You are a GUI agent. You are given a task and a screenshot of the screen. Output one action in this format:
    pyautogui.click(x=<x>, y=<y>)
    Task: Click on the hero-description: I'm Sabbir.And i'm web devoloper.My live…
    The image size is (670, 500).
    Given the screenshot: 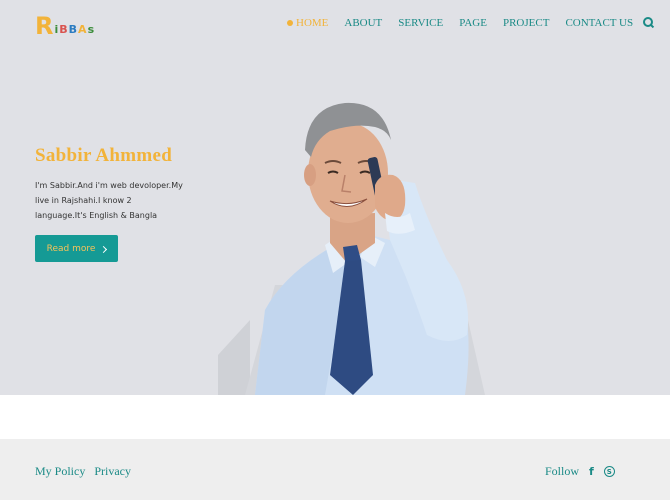 What is the action you would take?
    pyautogui.click(x=109, y=200)
    